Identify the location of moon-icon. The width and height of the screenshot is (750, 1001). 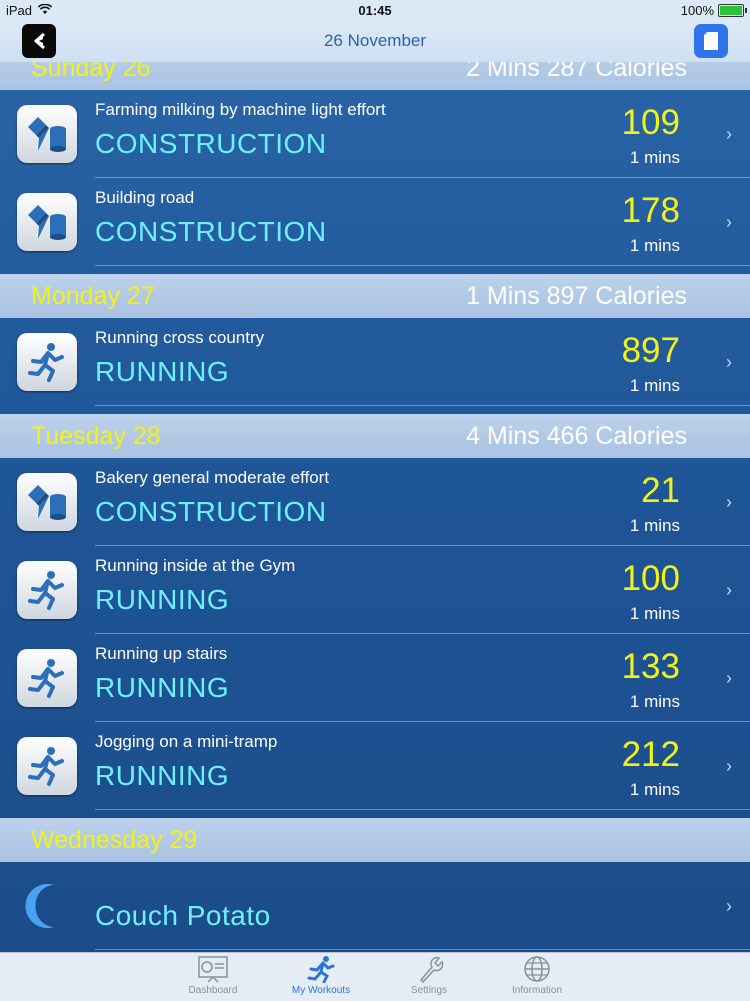
(47, 906).